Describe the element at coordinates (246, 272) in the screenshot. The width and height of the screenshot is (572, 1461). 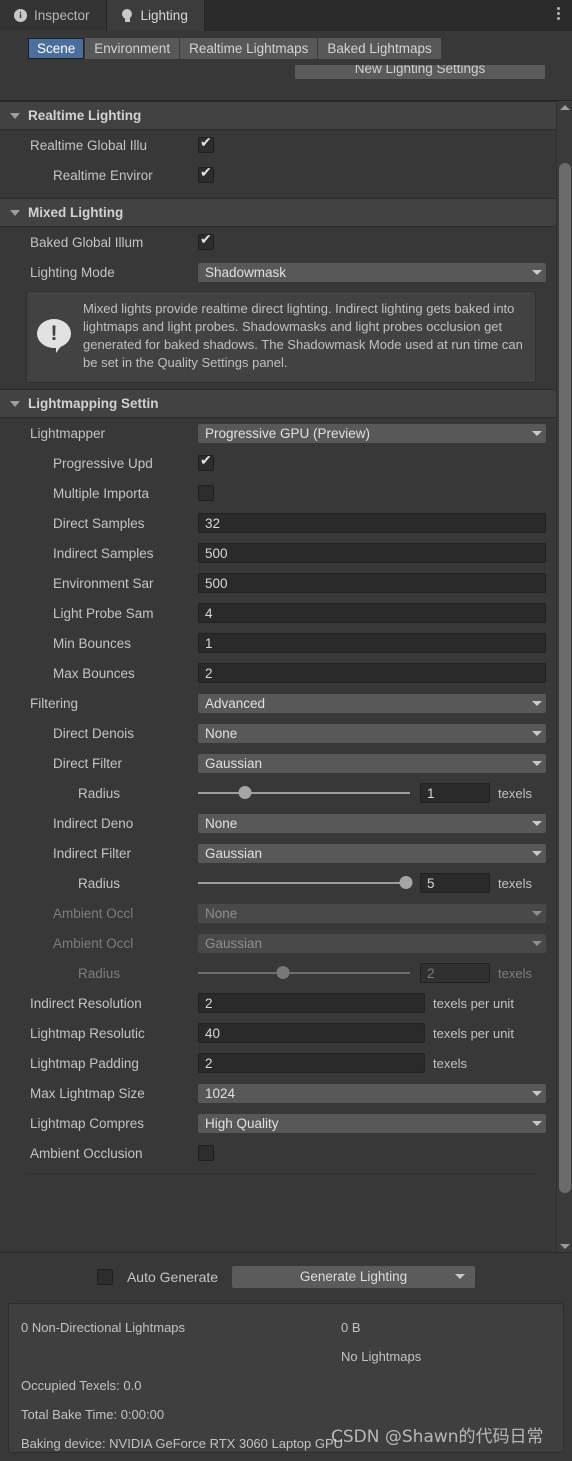
I see `lighting-mode-value: Shadowmask` at that location.